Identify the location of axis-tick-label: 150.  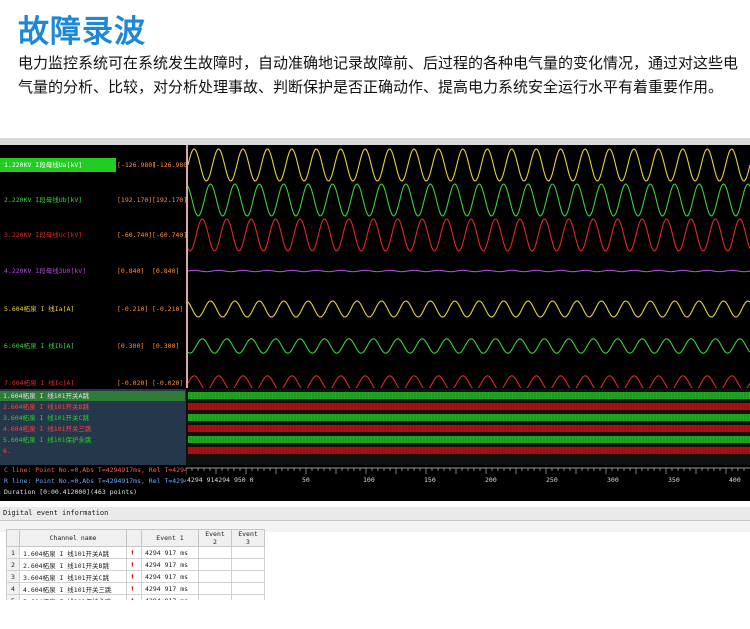
(430, 480).